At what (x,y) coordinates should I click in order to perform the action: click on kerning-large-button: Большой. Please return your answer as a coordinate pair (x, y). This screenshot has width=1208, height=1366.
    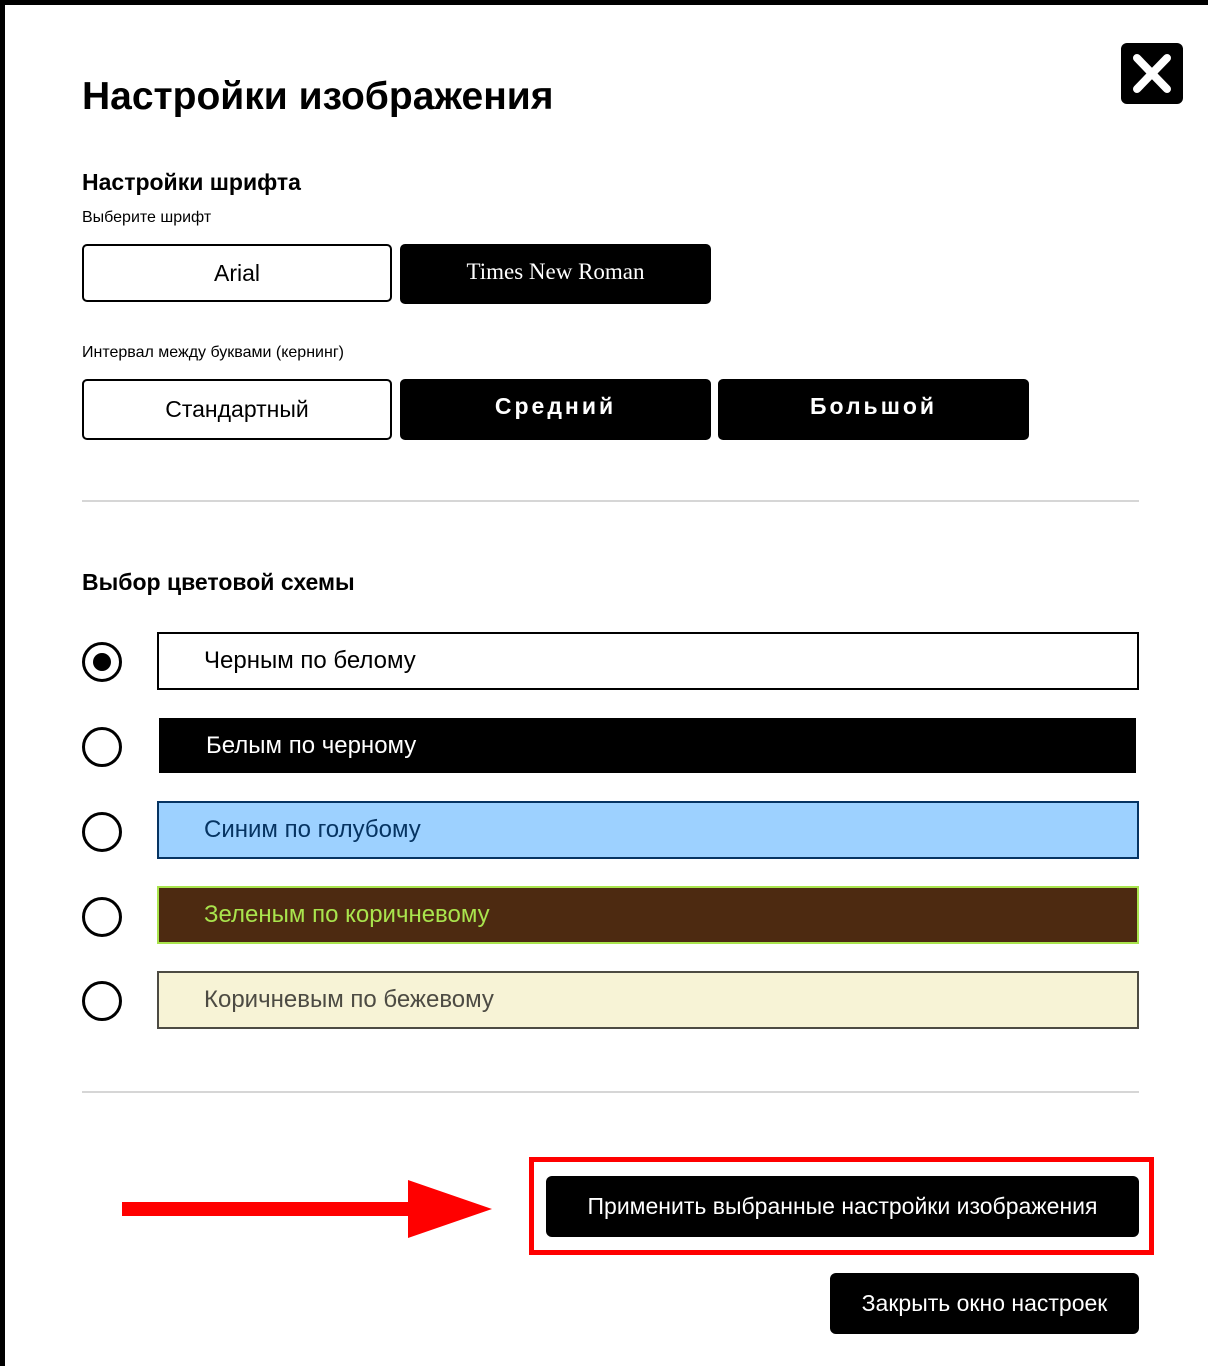
    Looking at the image, I should click on (873, 409).